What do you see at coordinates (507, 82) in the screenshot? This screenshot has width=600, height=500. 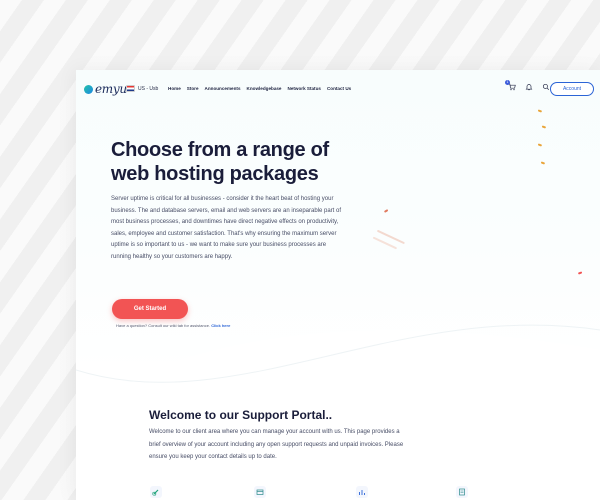 I see `cart-count-badge: 1` at bounding box center [507, 82].